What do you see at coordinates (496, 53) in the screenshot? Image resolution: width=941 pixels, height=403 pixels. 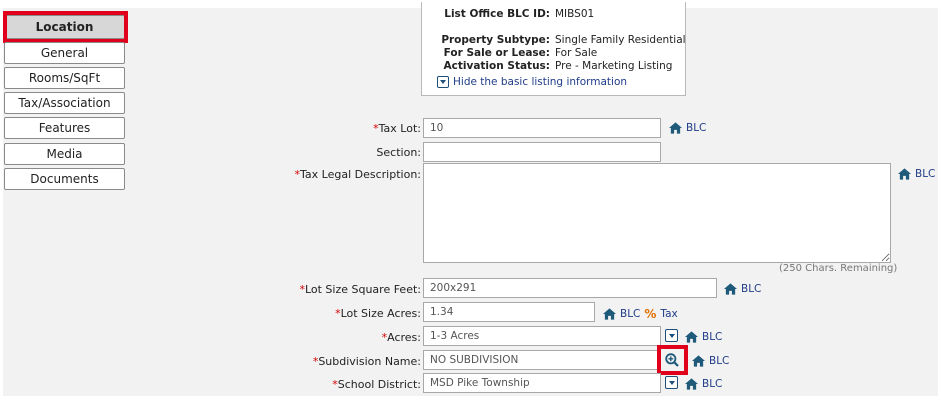 I see `info-label: For Sale or Lease:` at bounding box center [496, 53].